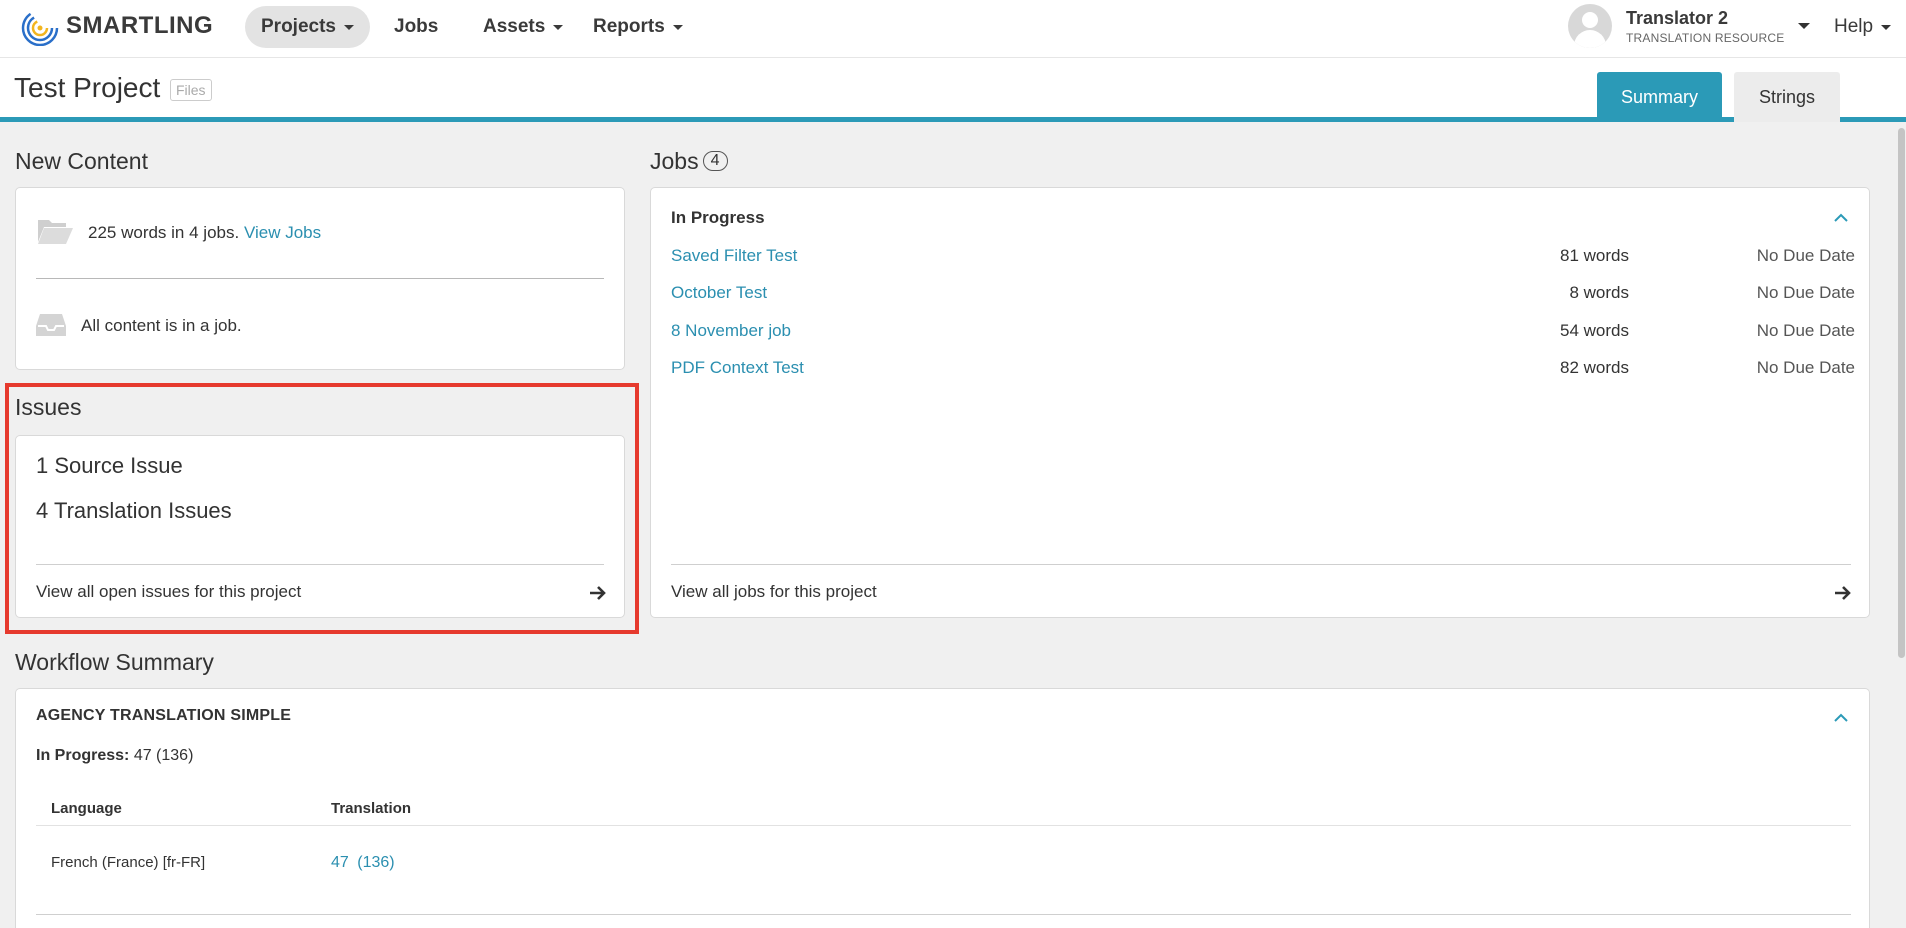 Image resolution: width=1906 pixels, height=928 pixels. What do you see at coordinates (1901, 393) in the screenshot?
I see `scrollbar-thumb` at bounding box center [1901, 393].